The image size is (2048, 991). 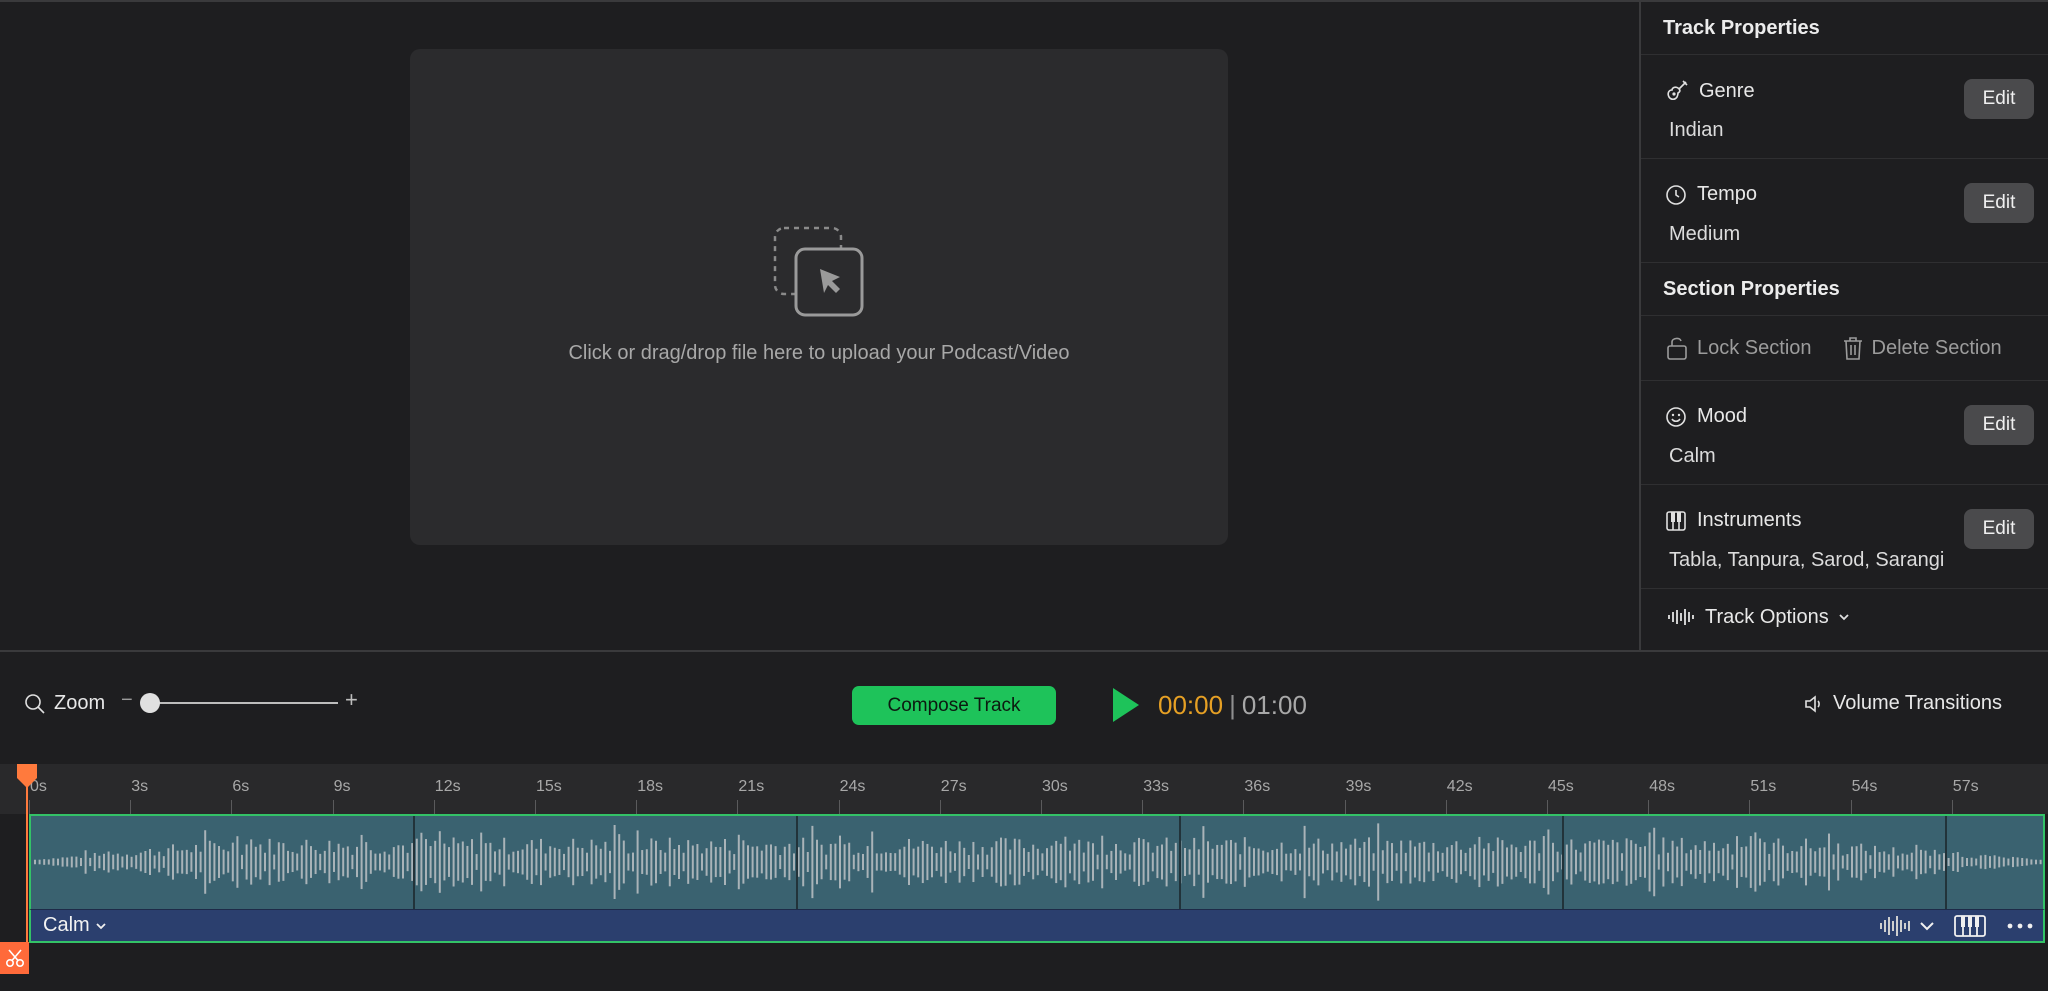 What do you see at coordinates (650, 786) in the screenshot?
I see `ruler-tick-label: 18s` at bounding box center [650, 786].